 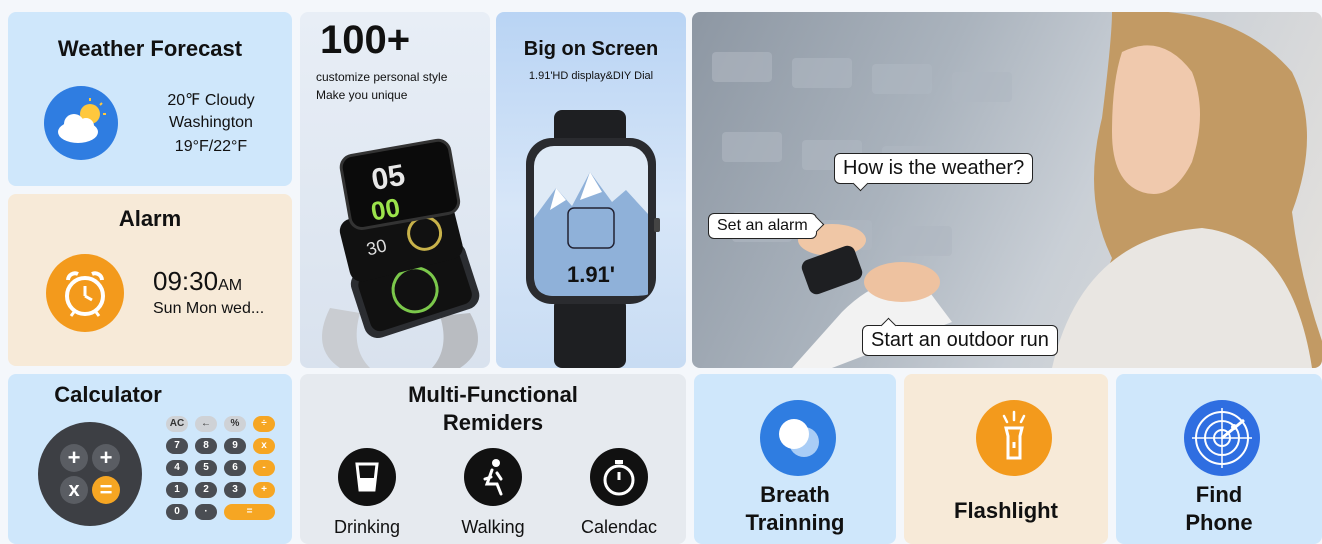 What do you see at coordinates (401, 253) in the screenshot?
I see `watch-faces-illustration: 30 05 00` at bounding box center [401, 253].